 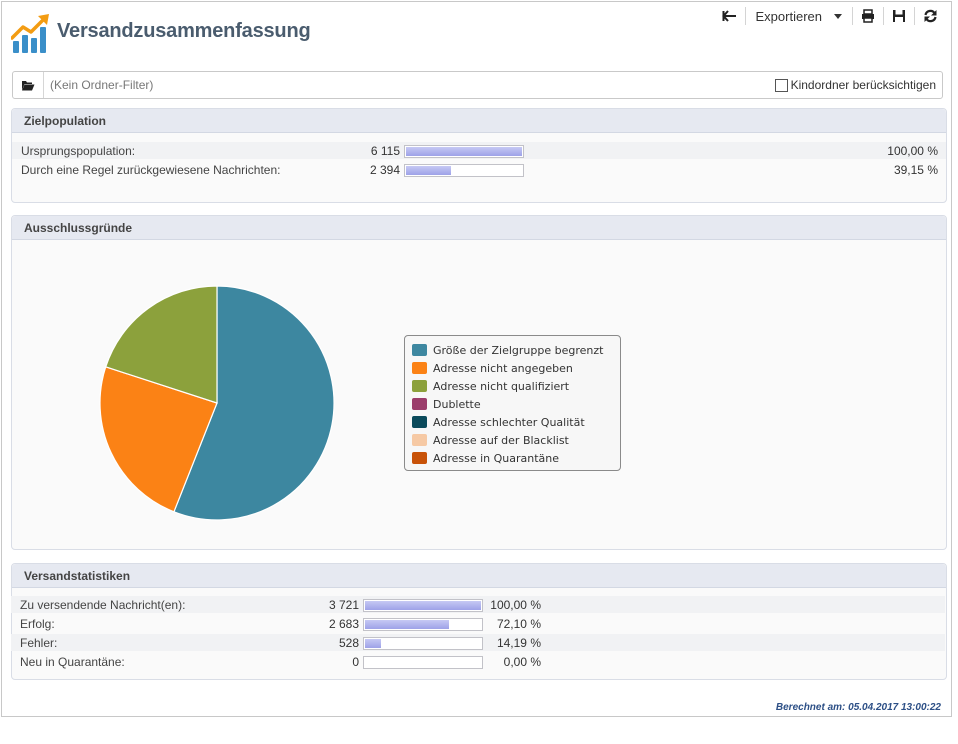 I want to click on folder-open-icon, so click(x=28, y=85).